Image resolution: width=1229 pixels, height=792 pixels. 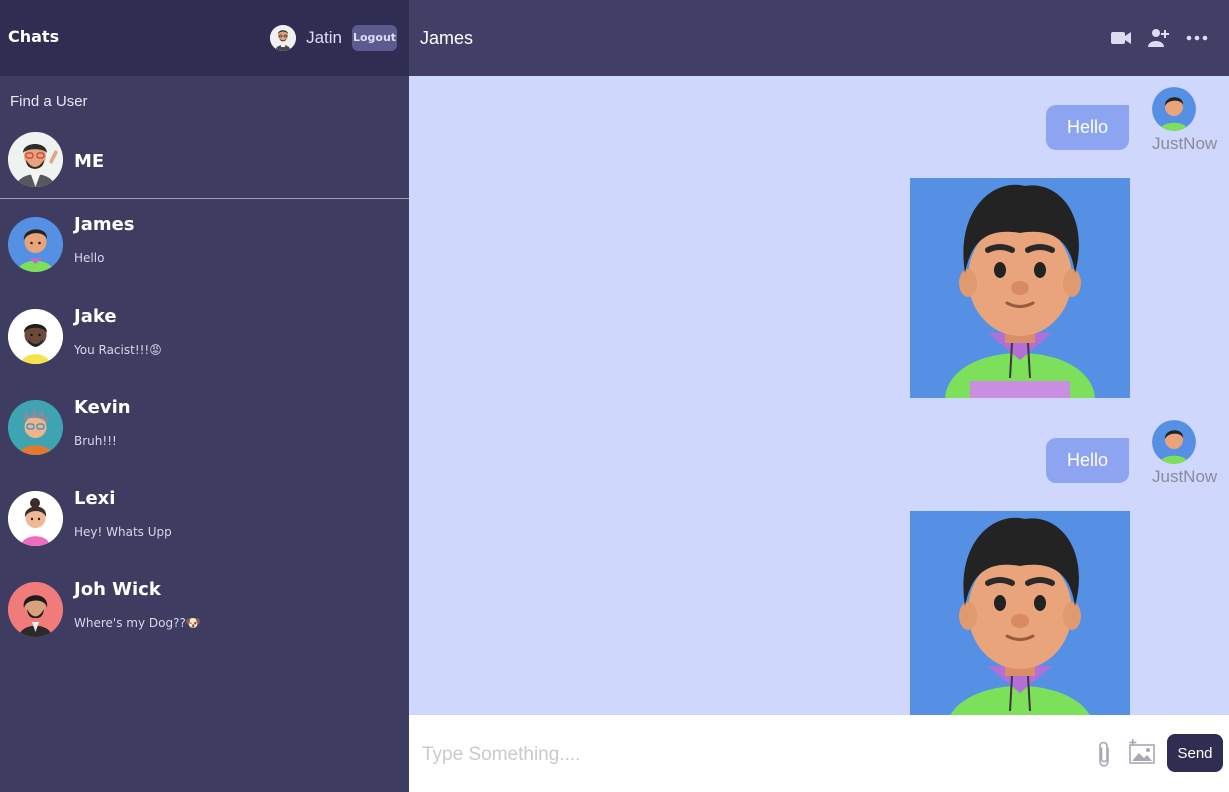 I want to click on message-input-bar: Send, so click(x=819, y=753).